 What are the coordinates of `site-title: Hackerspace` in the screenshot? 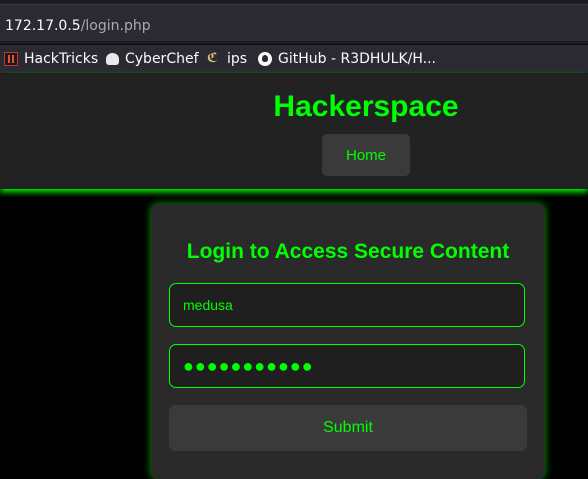 It's located at (366, 106).